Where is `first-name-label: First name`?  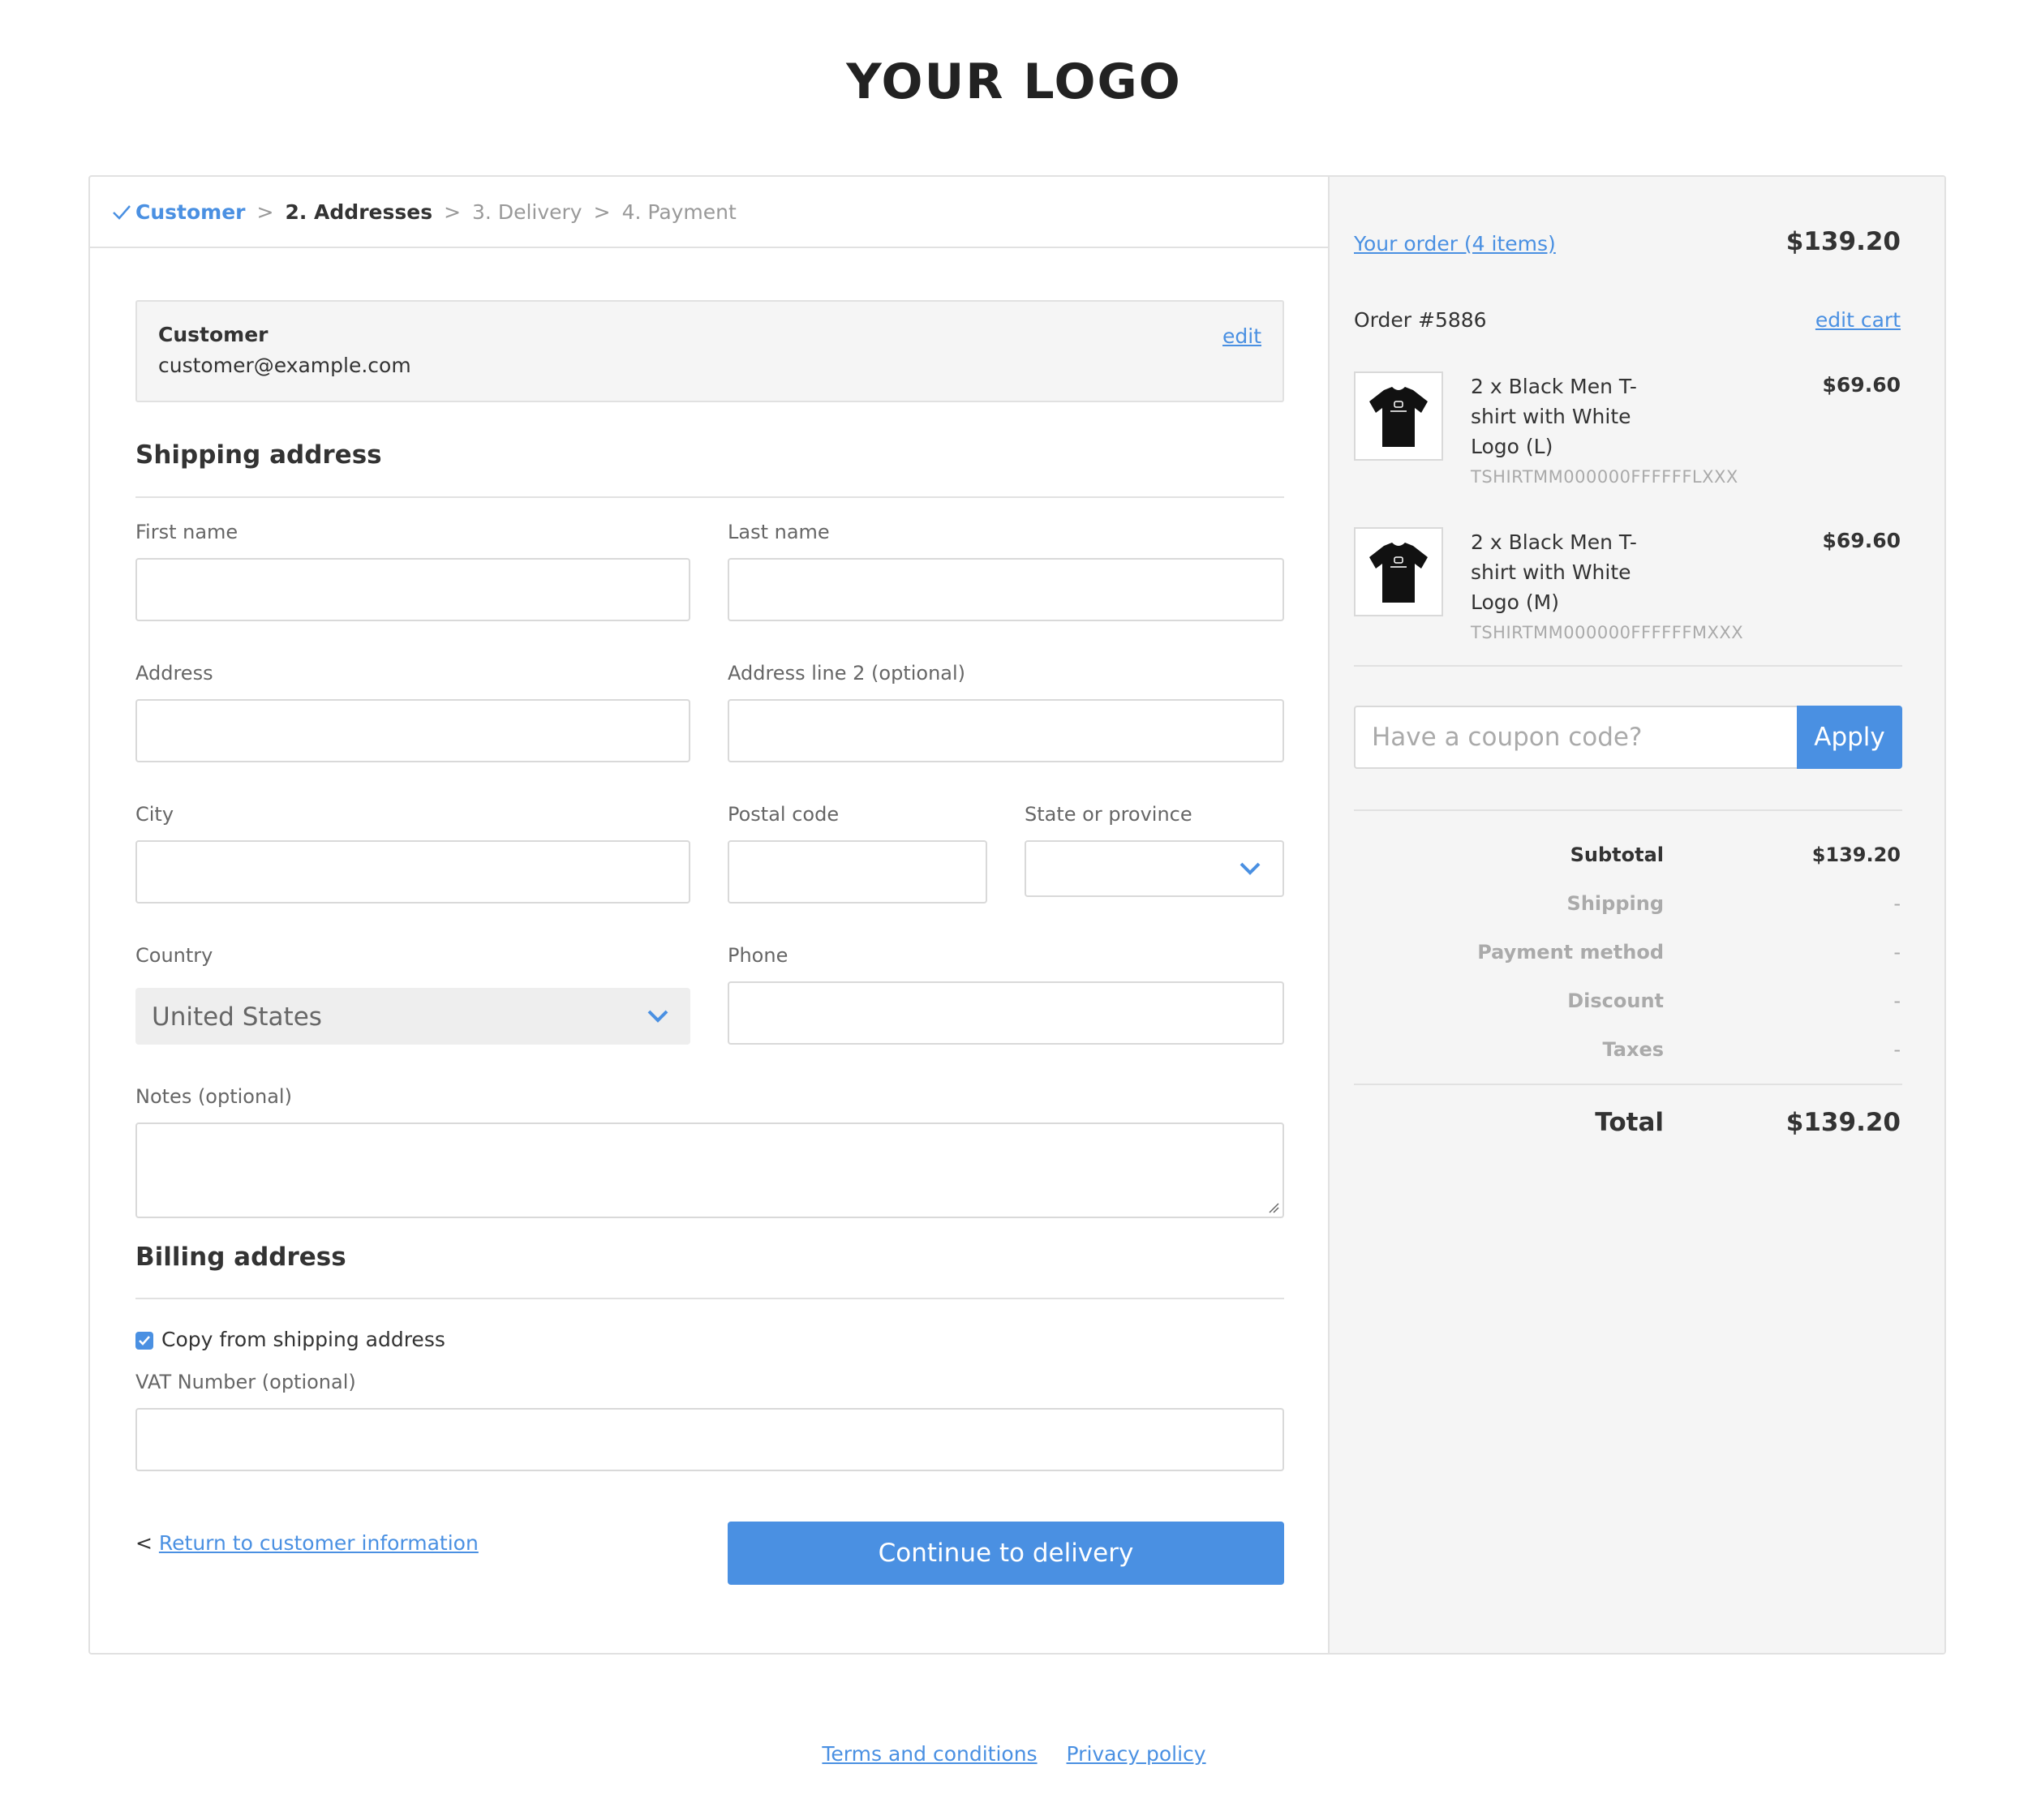
first-name-label: First name is located at coordinates (186, 532).